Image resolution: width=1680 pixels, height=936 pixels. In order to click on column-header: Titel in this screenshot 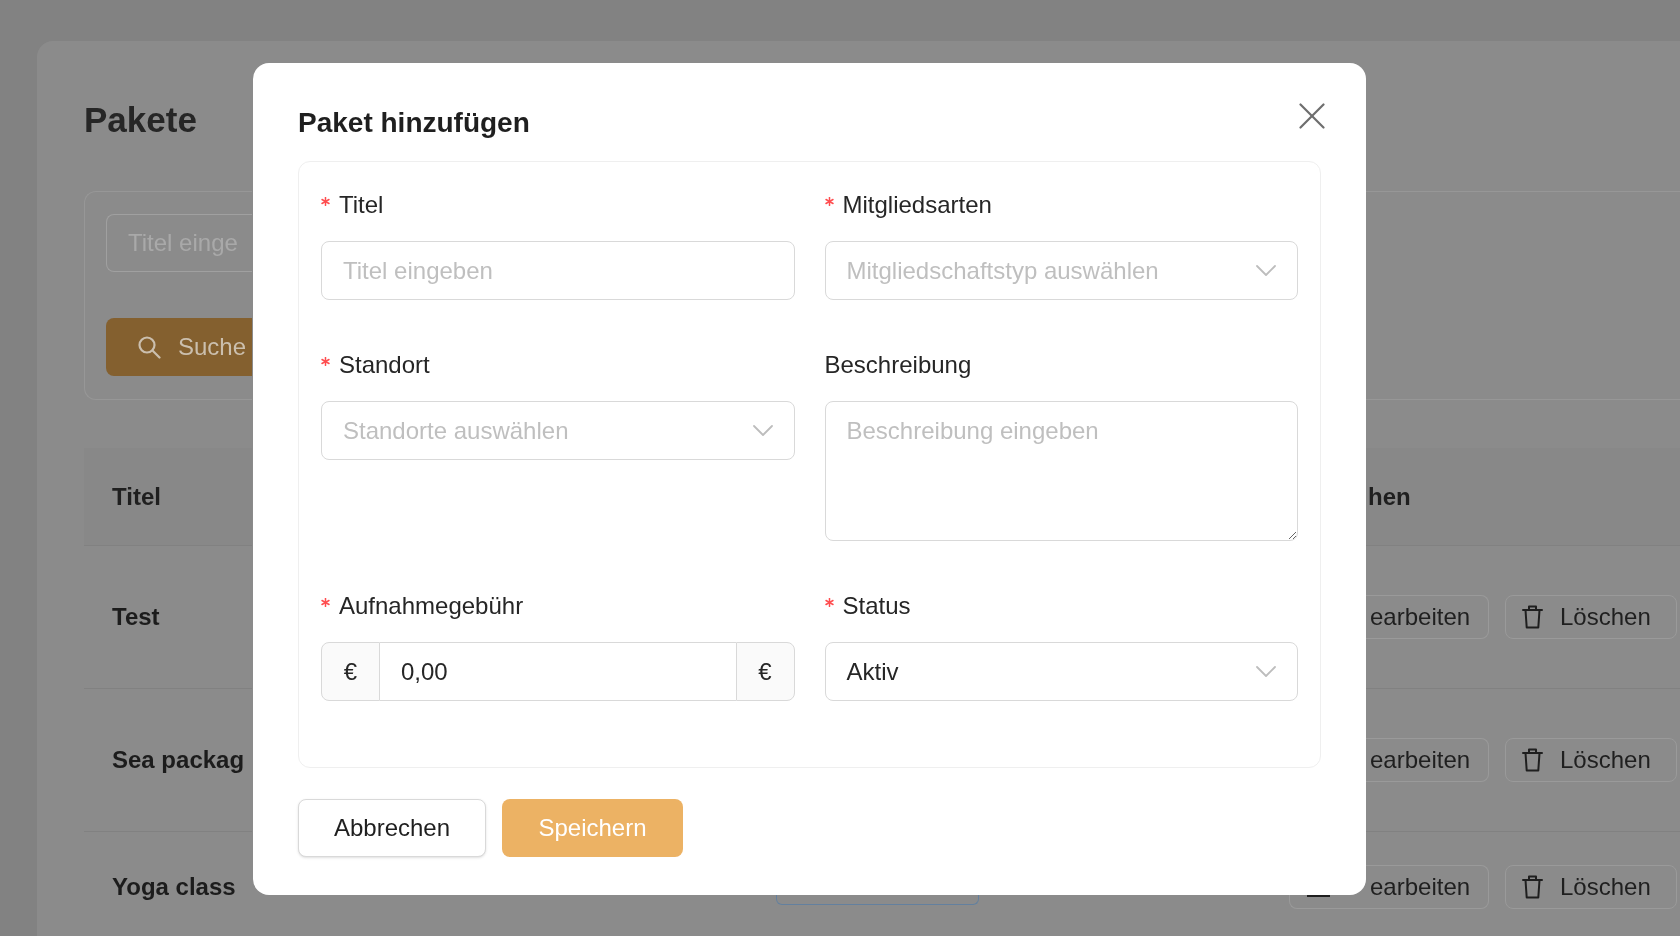, I will do `click(136, 496)`.